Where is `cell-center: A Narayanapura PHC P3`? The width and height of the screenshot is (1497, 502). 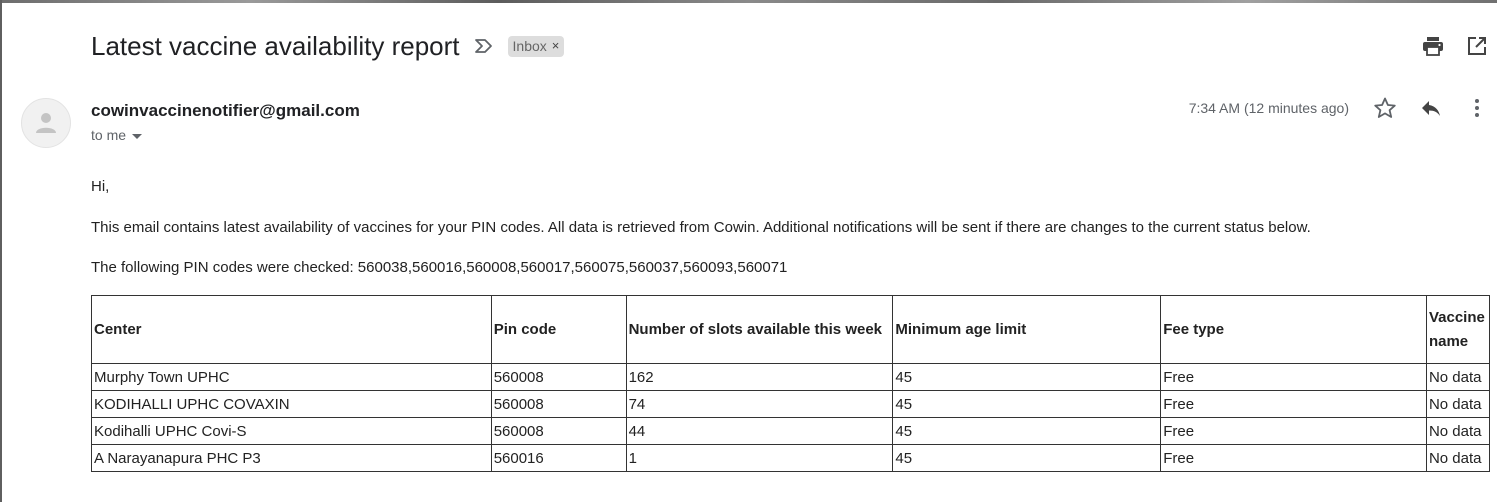 cell-center: A Narayanapura PHC P3 is located at coordinates (291, 458).